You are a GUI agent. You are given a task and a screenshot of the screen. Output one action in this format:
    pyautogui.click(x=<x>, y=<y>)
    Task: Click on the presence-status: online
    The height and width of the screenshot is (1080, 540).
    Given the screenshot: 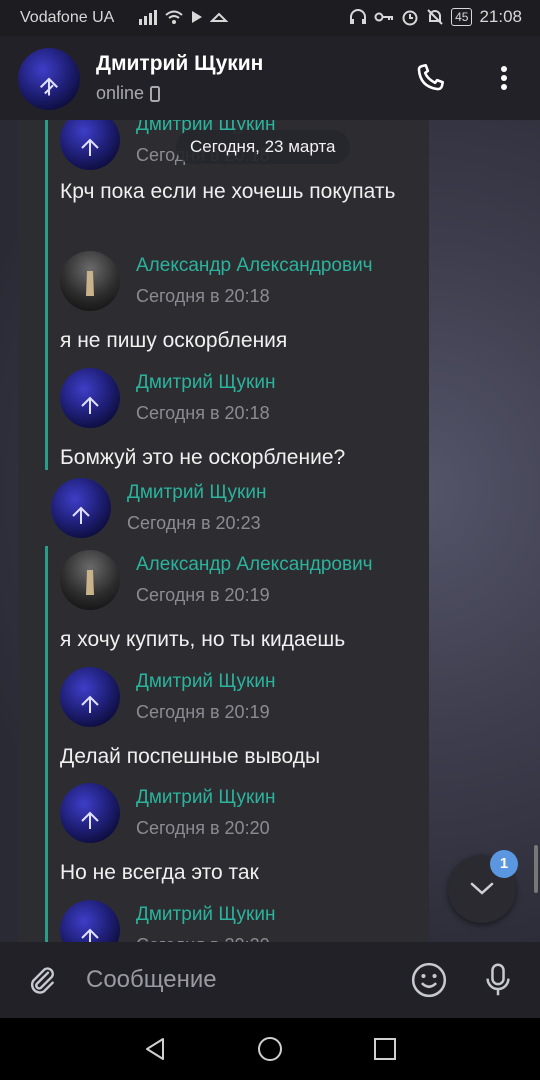 What is the action you would take?
    pyautogui.click(x=128, y=93)
    